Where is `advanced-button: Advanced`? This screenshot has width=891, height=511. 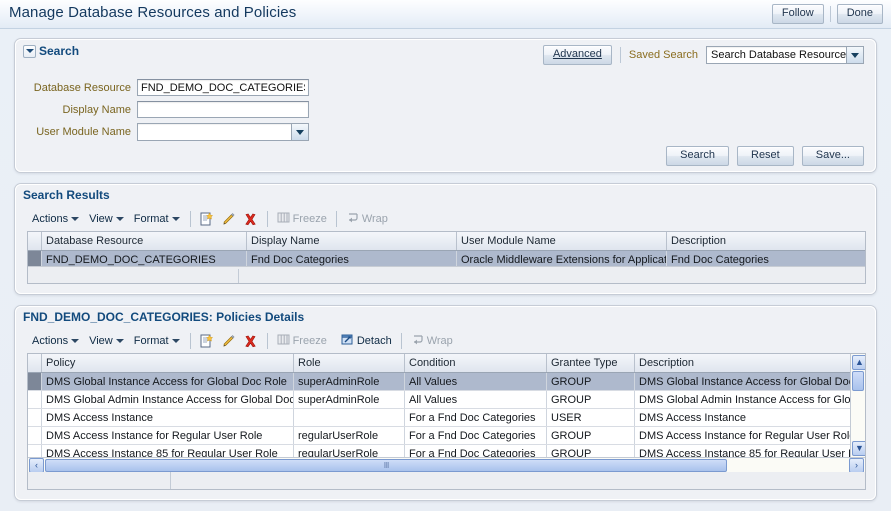 advanced-button: Advanced is located at coordinates (577, 55).